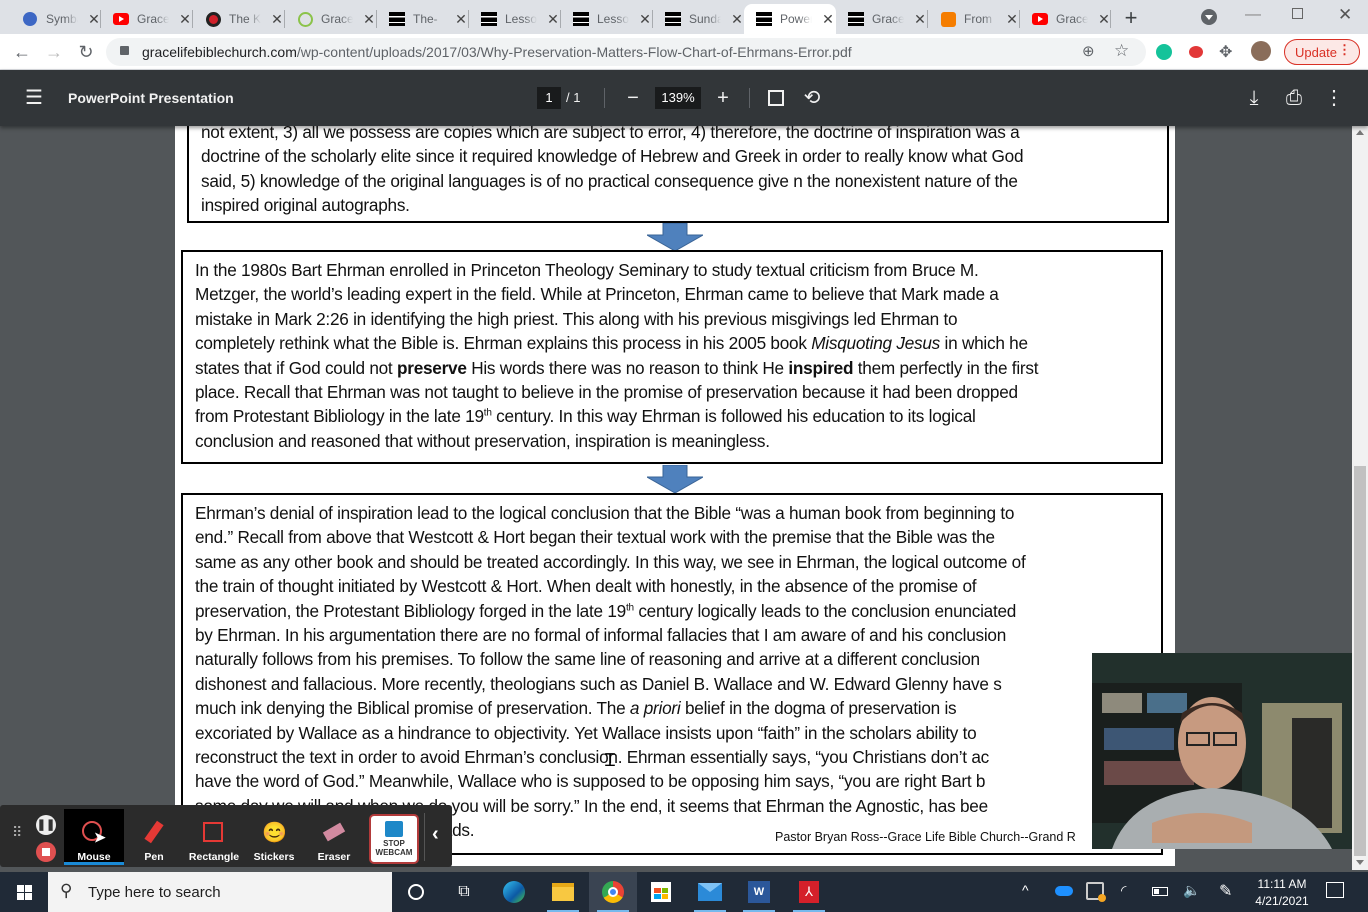 This screenshot has height=912, width=1368. Describe the element at coordinates (699, 19) in the screenshot. I see `tab-sunday: Sunday ✕` at that location.